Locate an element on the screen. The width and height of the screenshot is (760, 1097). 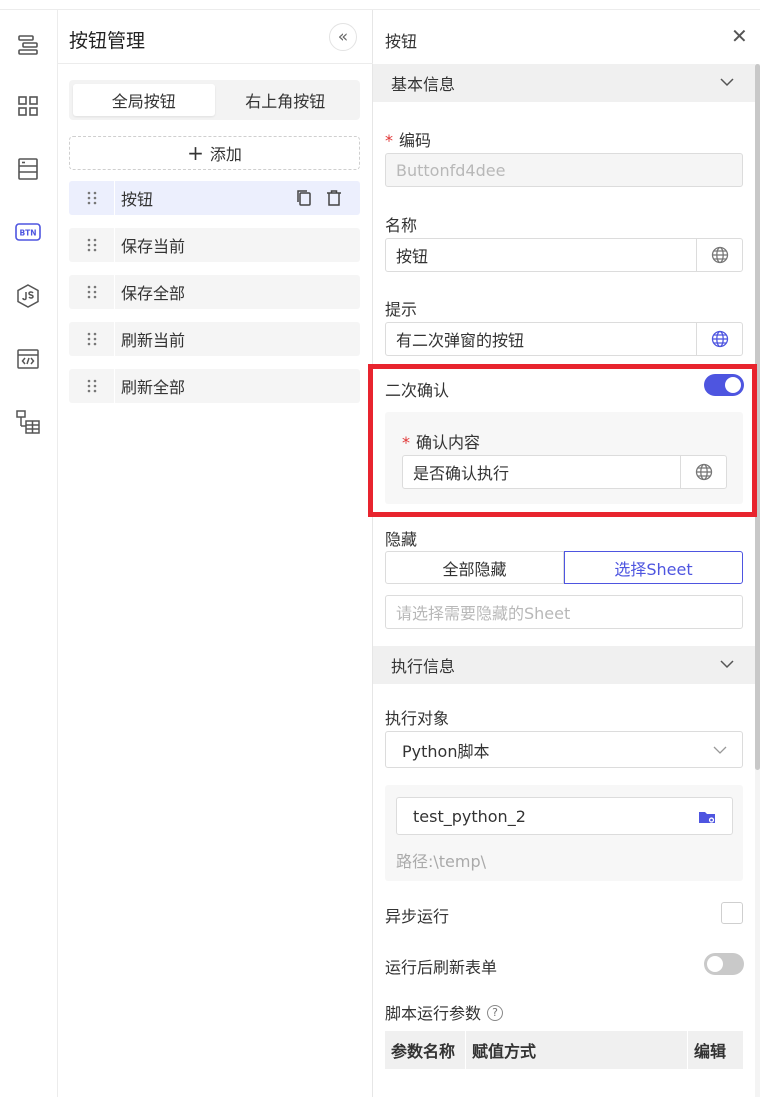
btn-badge-icon: BTN is located at coordinates (28, 232).